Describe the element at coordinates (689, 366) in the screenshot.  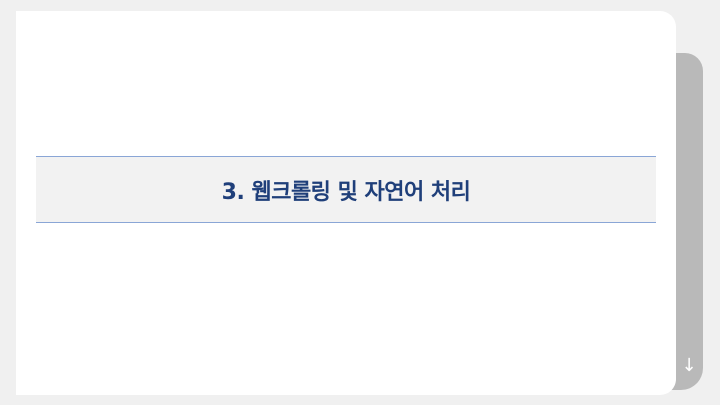
I see `arrow-down-icon: ↓` at that location.